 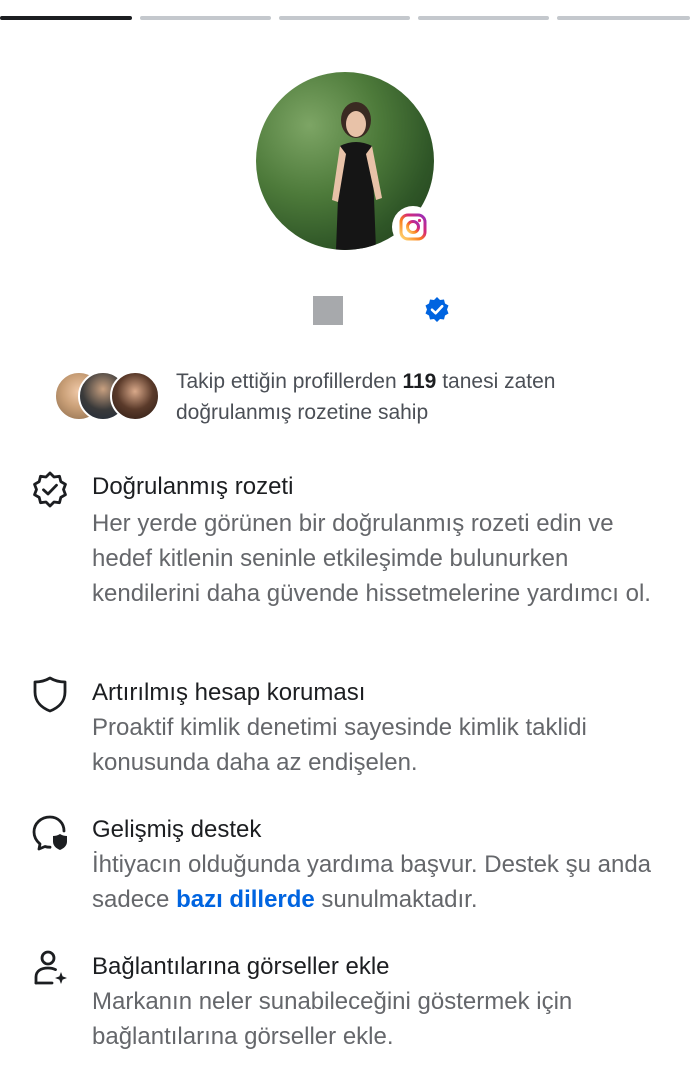 What do you see at coordinates (50, 967) in the screenshot?
I see `add-person-icon` at bounding box center [50, 967].